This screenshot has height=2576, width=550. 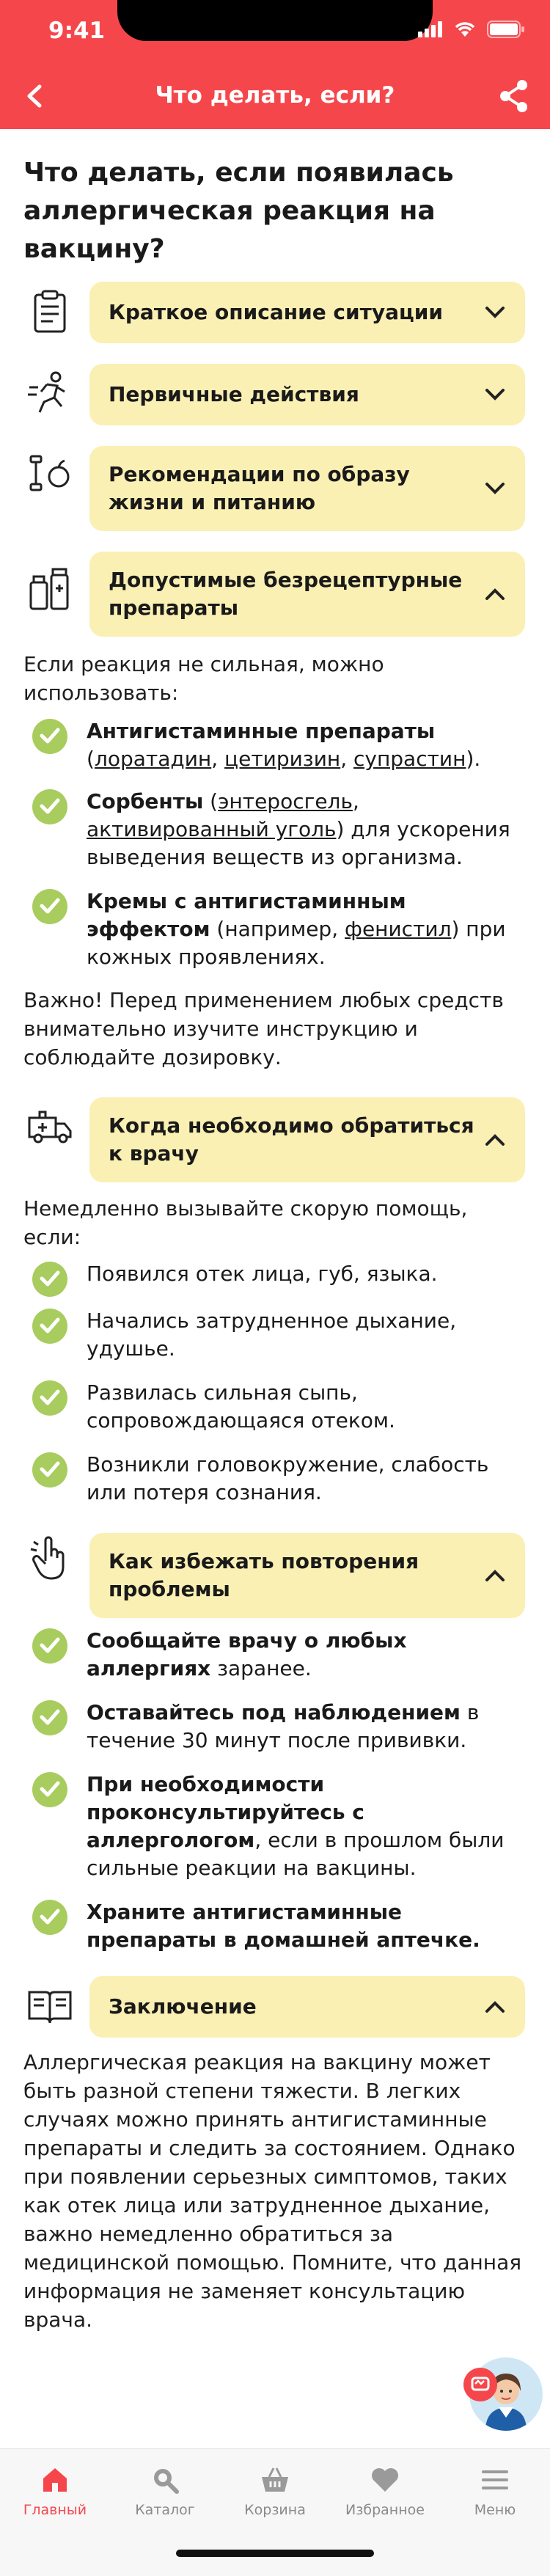 What do you see at coordinates (385, 2480) in the screenshot?
I see `heart-icon` at bounding box center [385, 2480].